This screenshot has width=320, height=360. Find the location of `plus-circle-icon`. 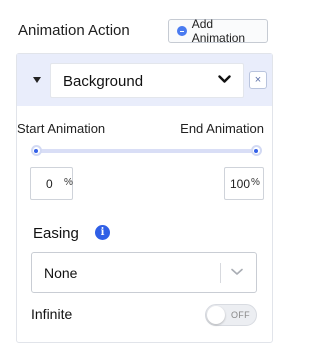

plus-circle-icon is located at coordinates (182, 31).